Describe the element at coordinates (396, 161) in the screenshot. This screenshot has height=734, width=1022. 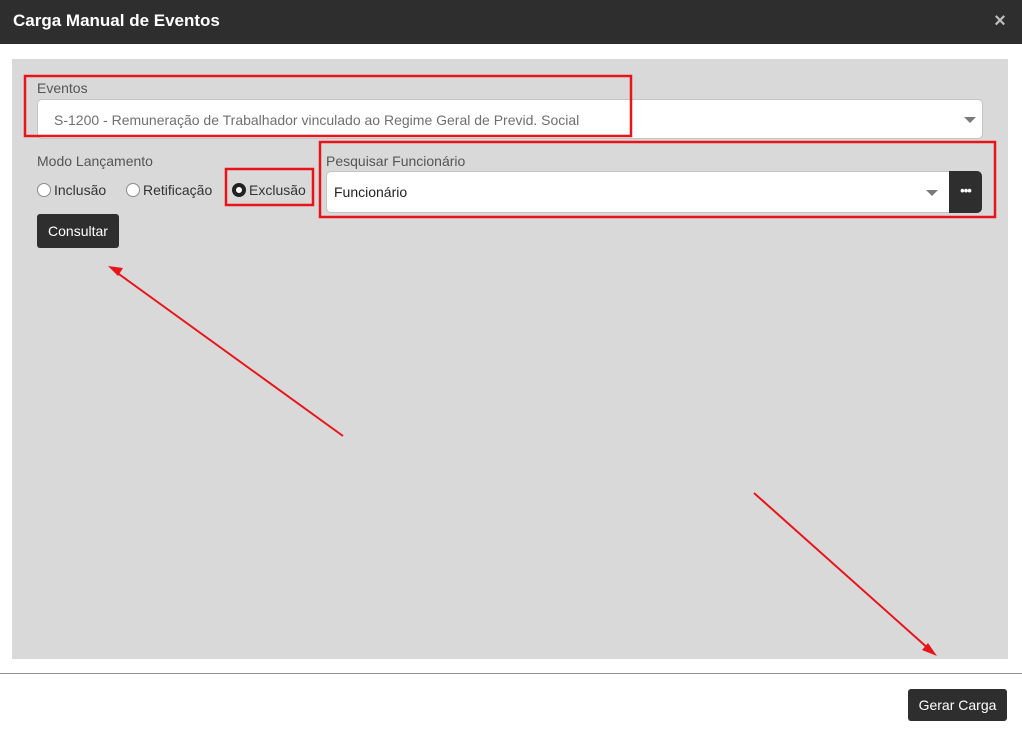
I see `pesquisar-funcionario-label: Pesquisar Funcionário` at that location.